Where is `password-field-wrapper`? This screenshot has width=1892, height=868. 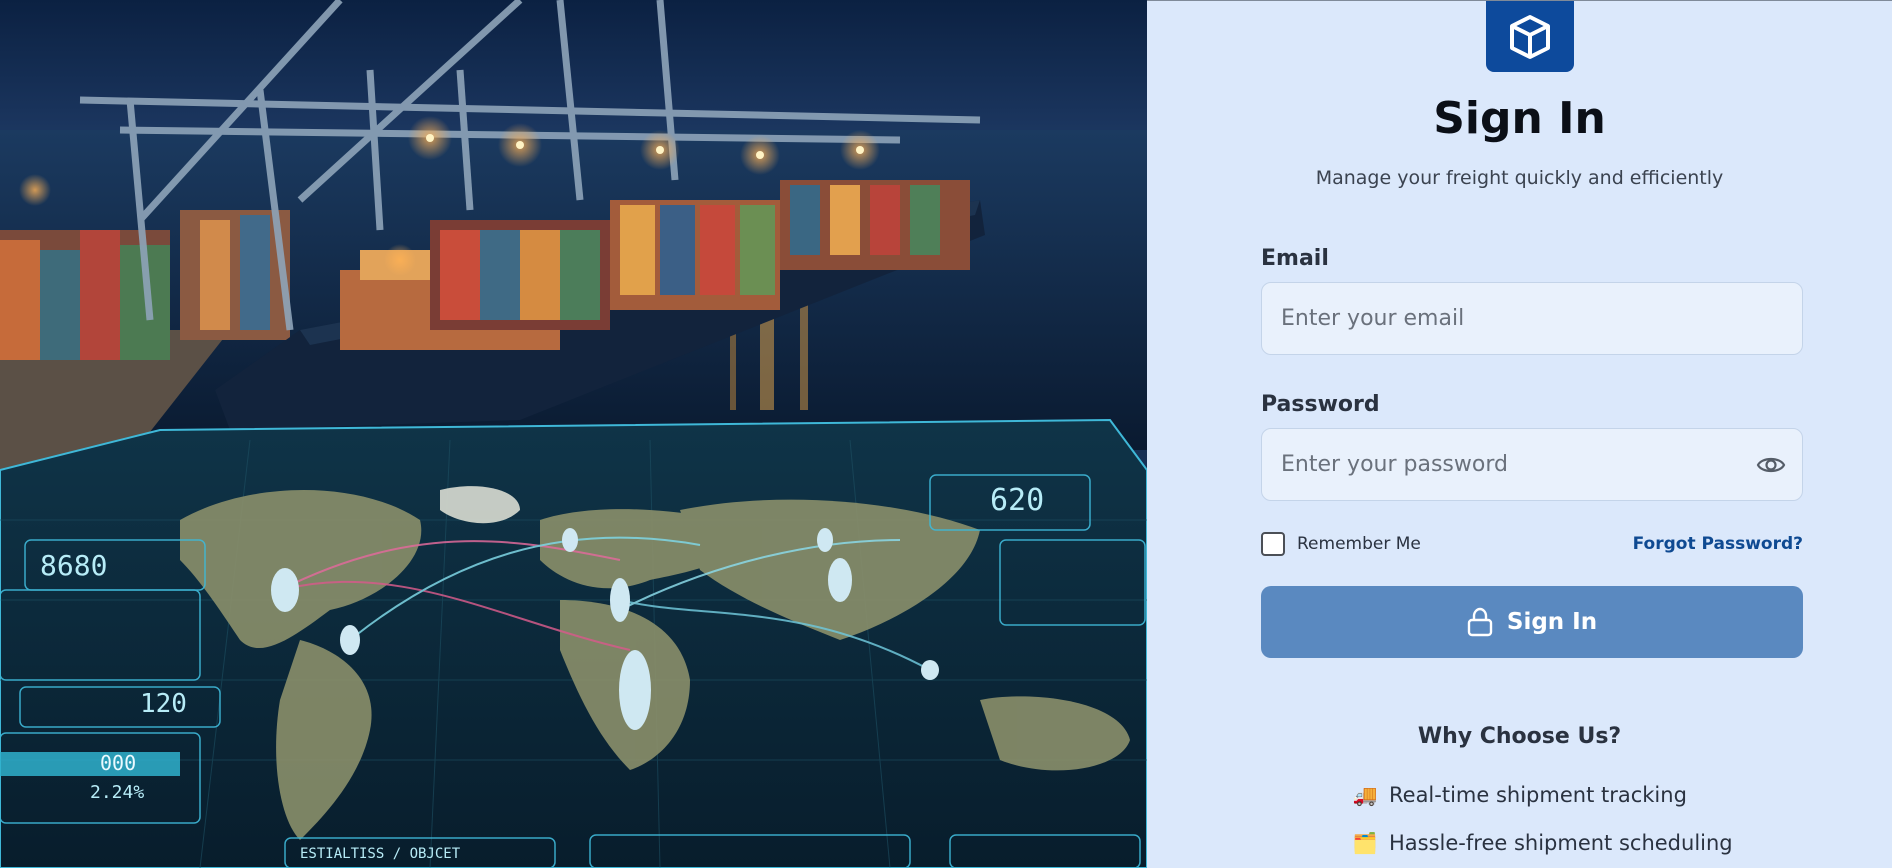
password-field-wrapper is located at coordinates (1532, 464).